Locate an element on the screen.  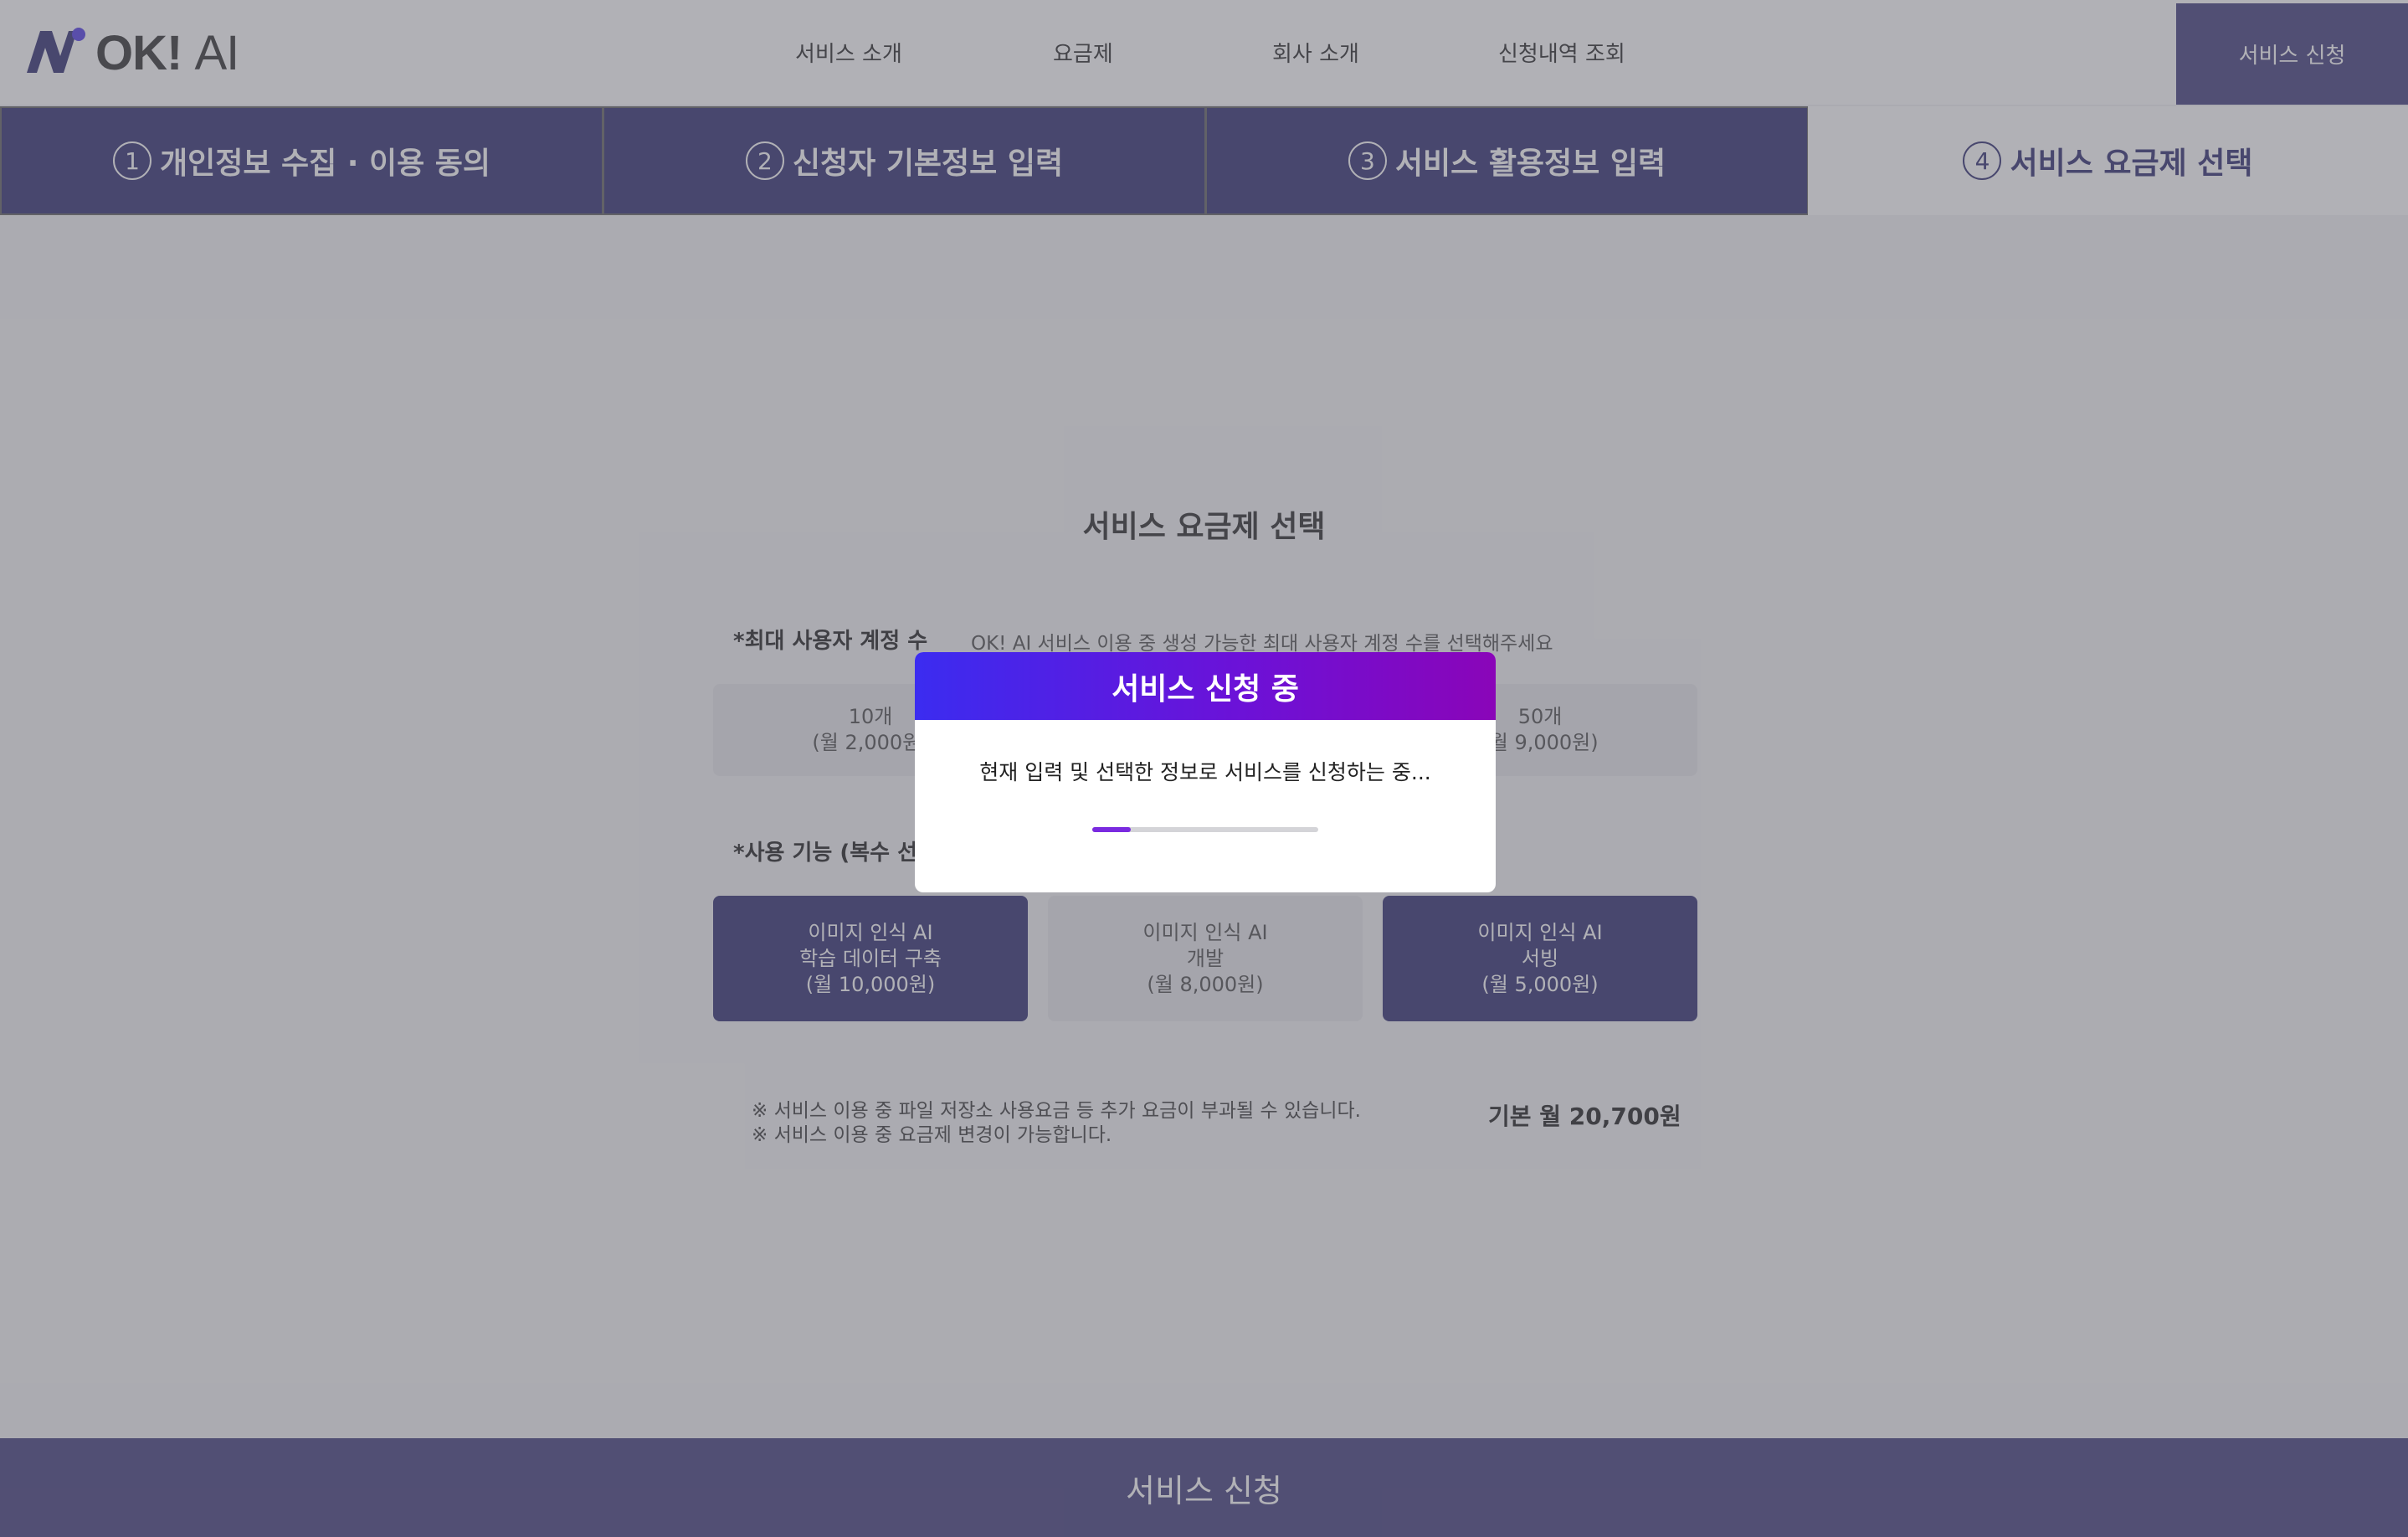
modal-title: 서비스 신청 중 is located at coordinates (1205, 686).